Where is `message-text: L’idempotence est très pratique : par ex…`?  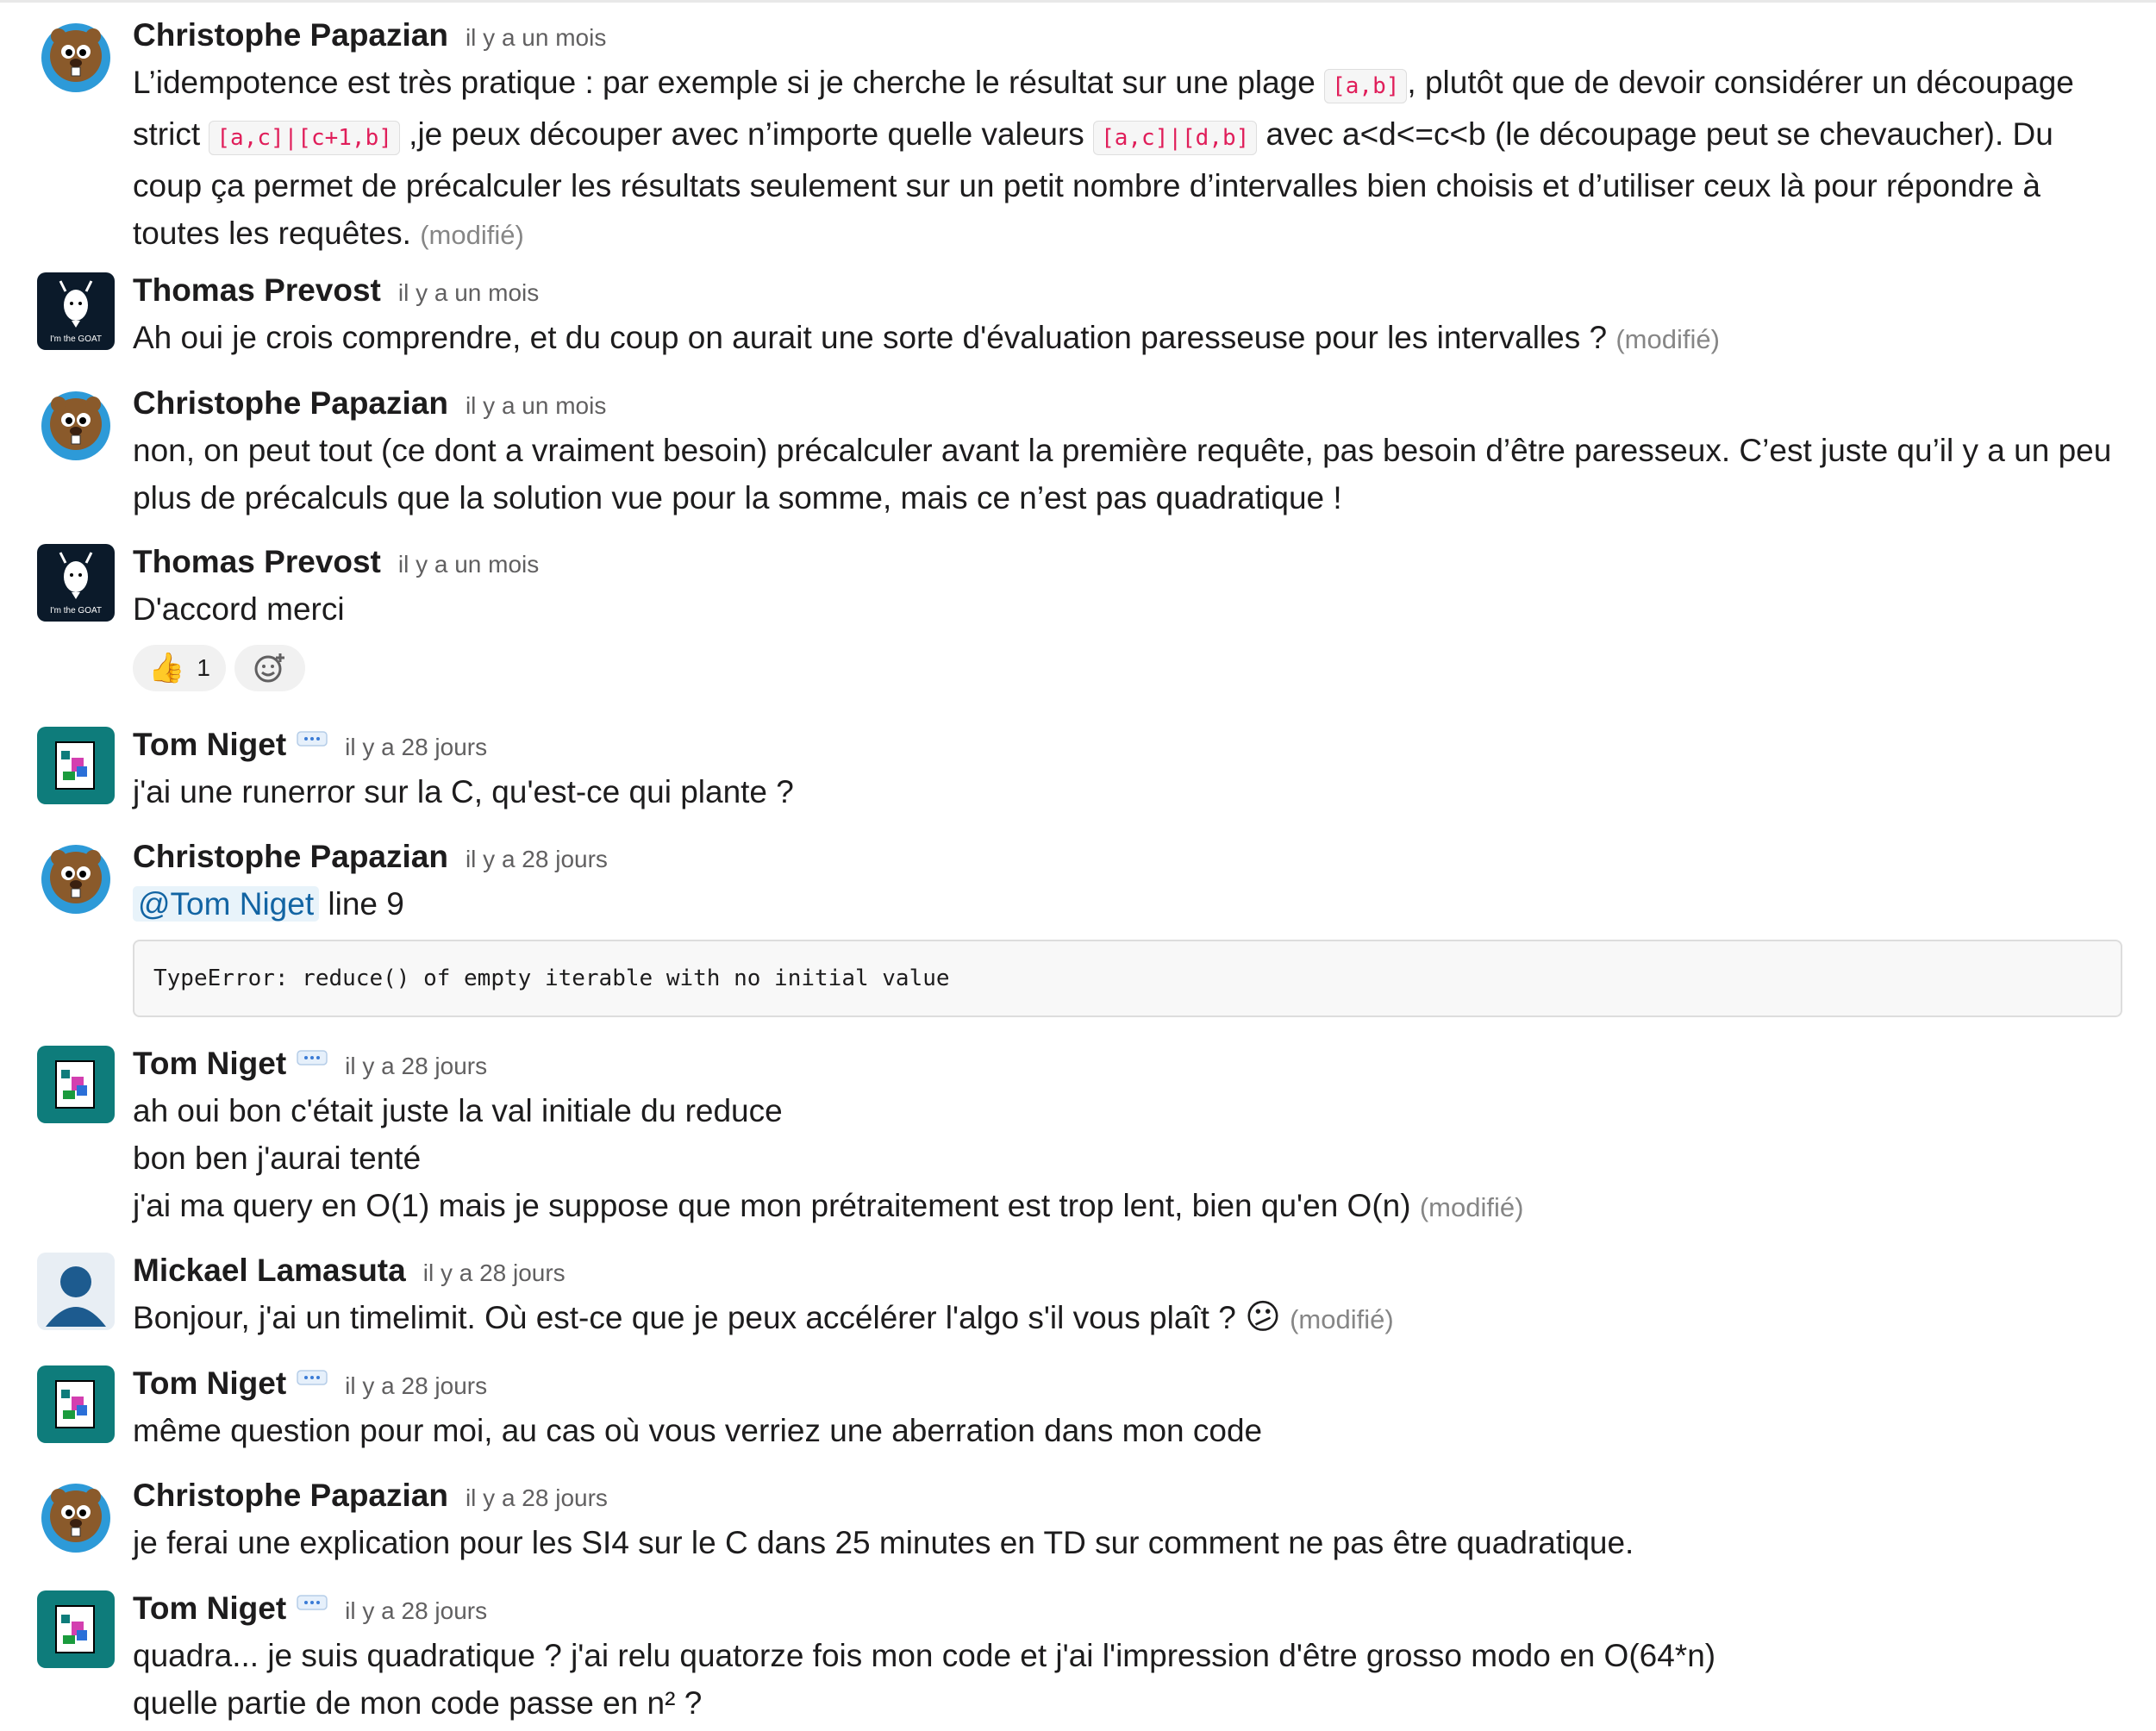
message-text: L’idempotence est très pratique : par ex… is located at coordinates (1127, 159).